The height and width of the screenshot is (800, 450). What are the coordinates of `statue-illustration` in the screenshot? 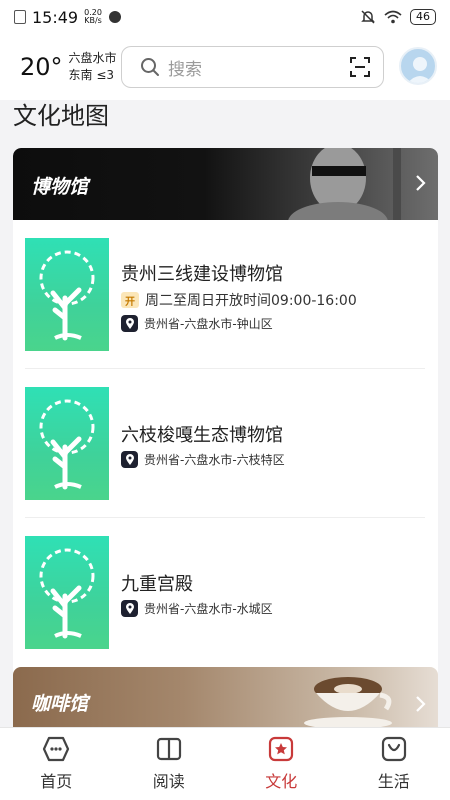 It's located at (344, 184).